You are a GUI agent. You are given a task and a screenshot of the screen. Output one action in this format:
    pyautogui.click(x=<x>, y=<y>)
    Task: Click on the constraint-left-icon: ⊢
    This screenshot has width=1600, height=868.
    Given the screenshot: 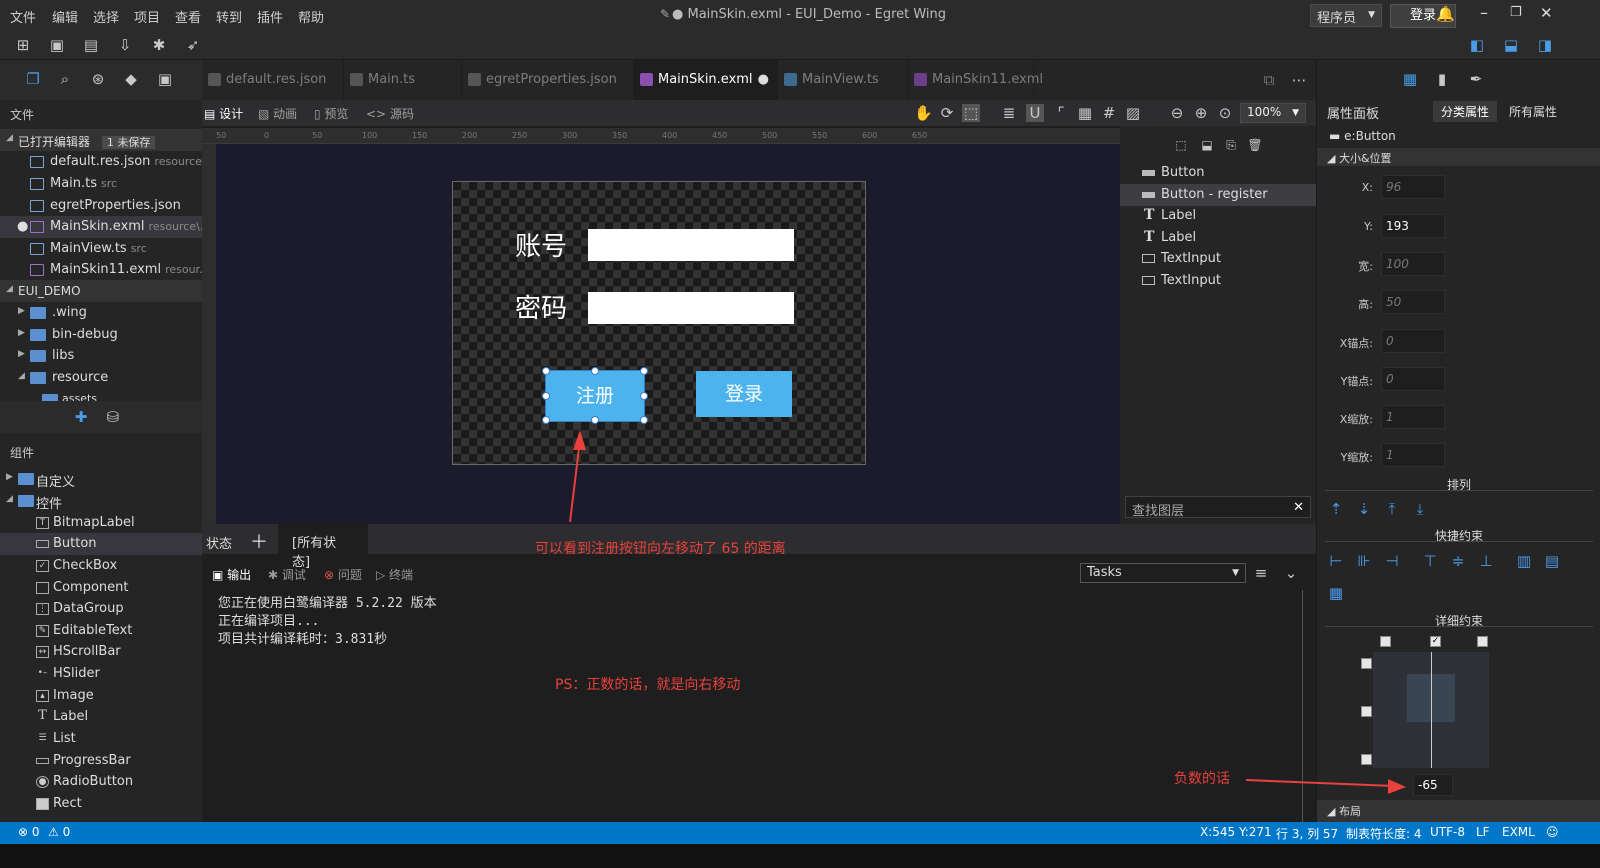 What is the action you would take?
    pyautogui.click(x=1336, y=561)
    